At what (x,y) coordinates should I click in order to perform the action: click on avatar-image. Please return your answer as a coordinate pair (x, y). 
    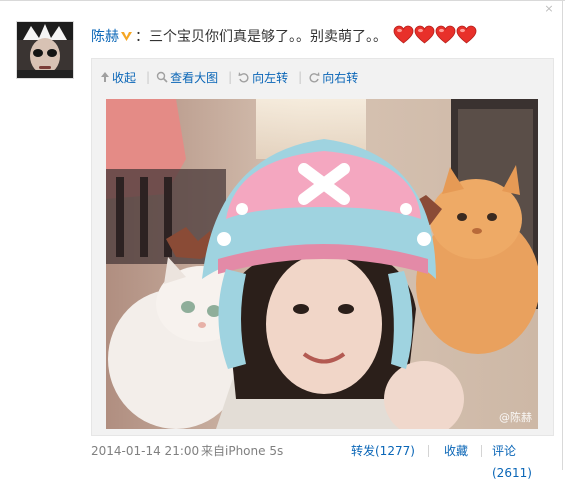
    Looking at the image, I should click on (45, 50).